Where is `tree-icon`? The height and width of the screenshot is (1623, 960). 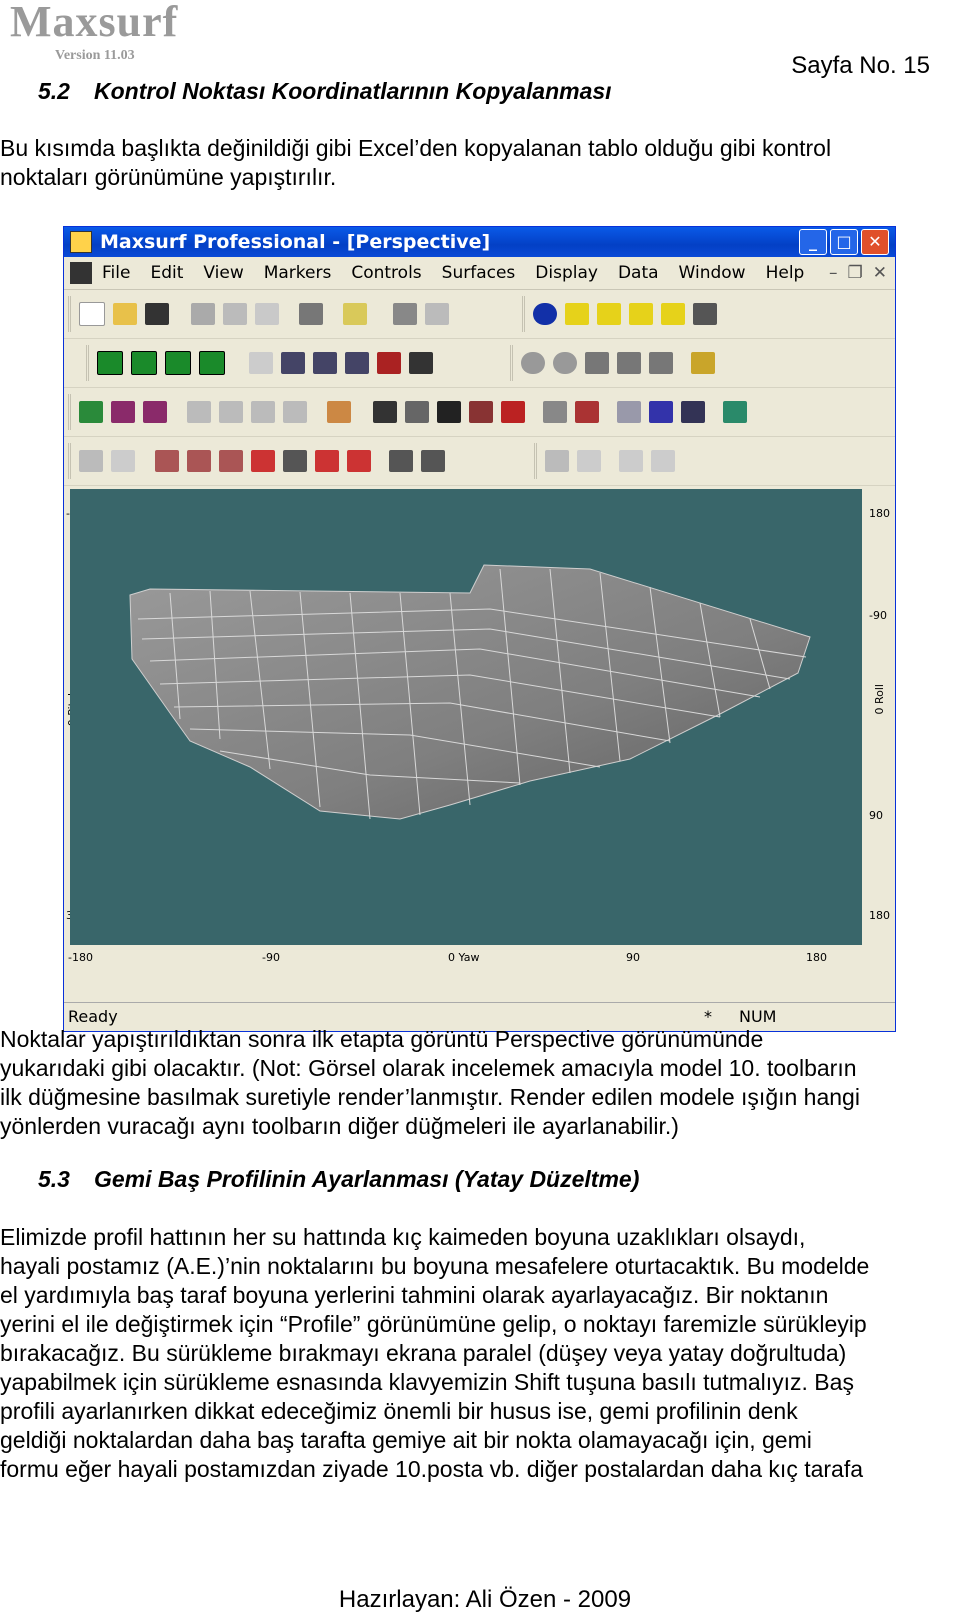 tree-icon is located at coordinates (703, 363).